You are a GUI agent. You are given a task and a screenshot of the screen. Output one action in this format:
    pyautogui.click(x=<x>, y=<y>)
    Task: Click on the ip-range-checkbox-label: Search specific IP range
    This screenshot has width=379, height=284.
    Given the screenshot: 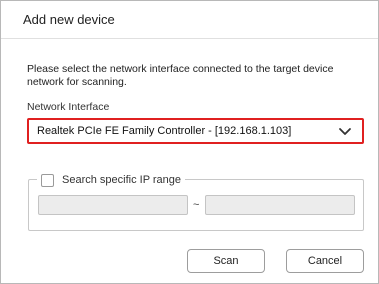 What is the action you would take?
    pyautogui.click(x=121, y=180)
    